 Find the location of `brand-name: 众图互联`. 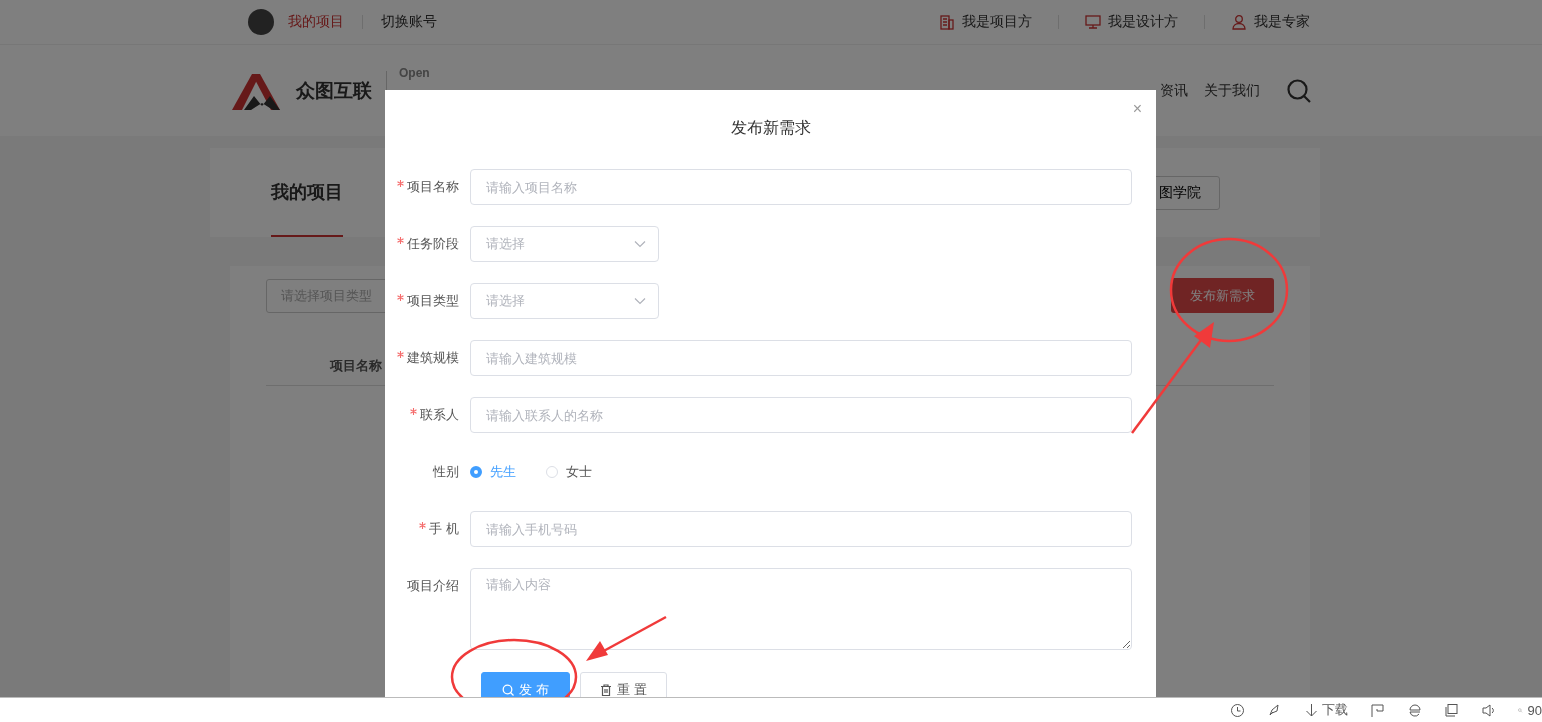

brand-name: 众图互联 is located at coordinates (334, 90).